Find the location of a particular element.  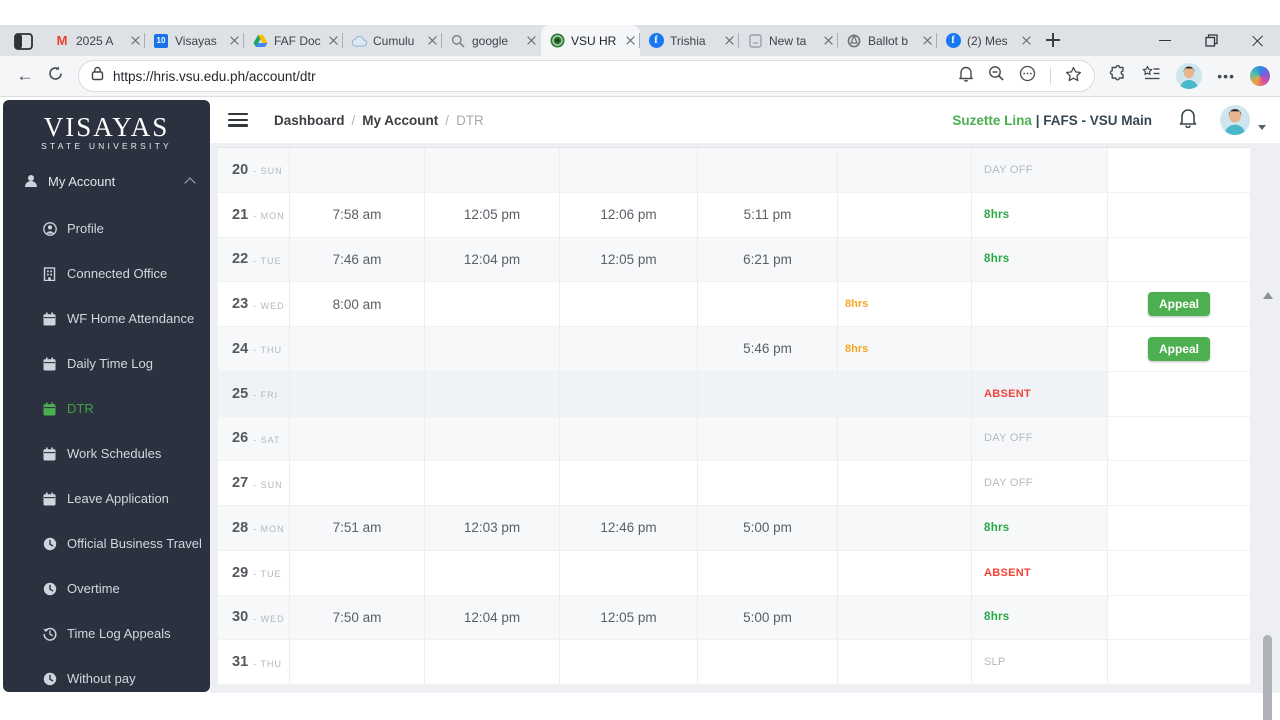

sidebar-item-official-business-travel: Official Business Travel is located at coordinates (106, 543).